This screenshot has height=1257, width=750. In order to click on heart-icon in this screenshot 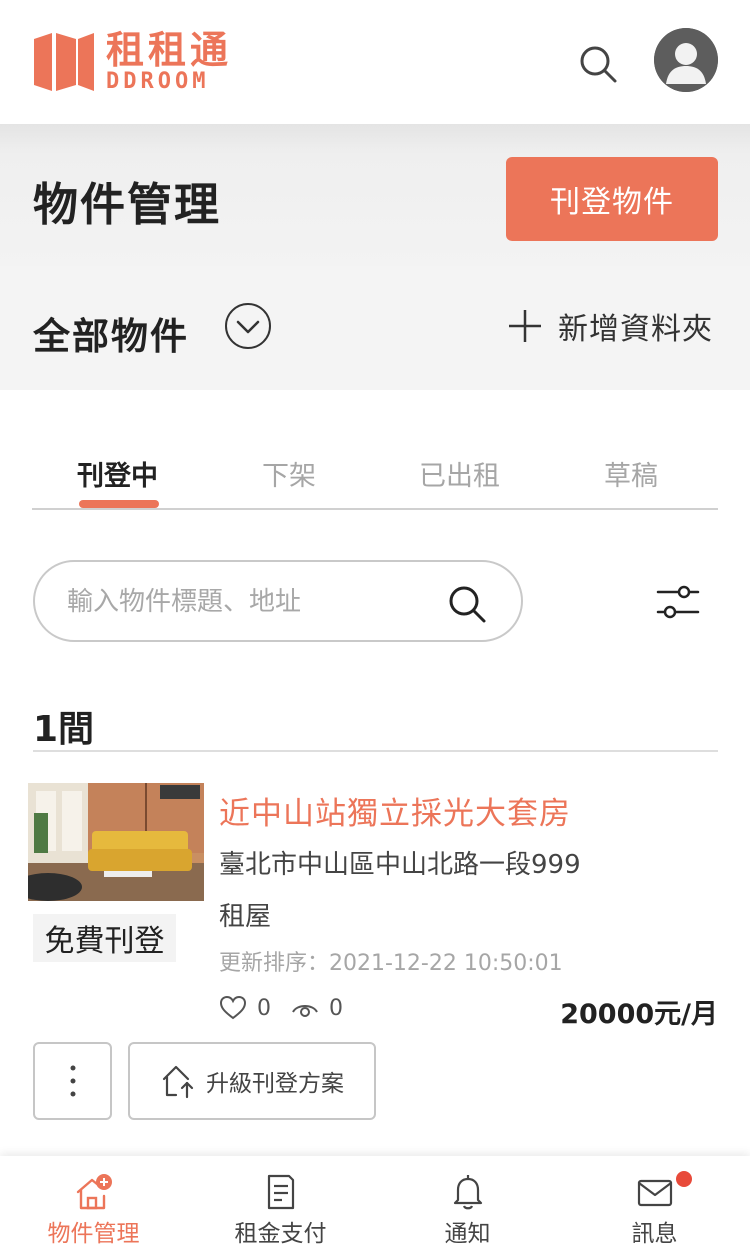, I will do `click(233, 1007)`.